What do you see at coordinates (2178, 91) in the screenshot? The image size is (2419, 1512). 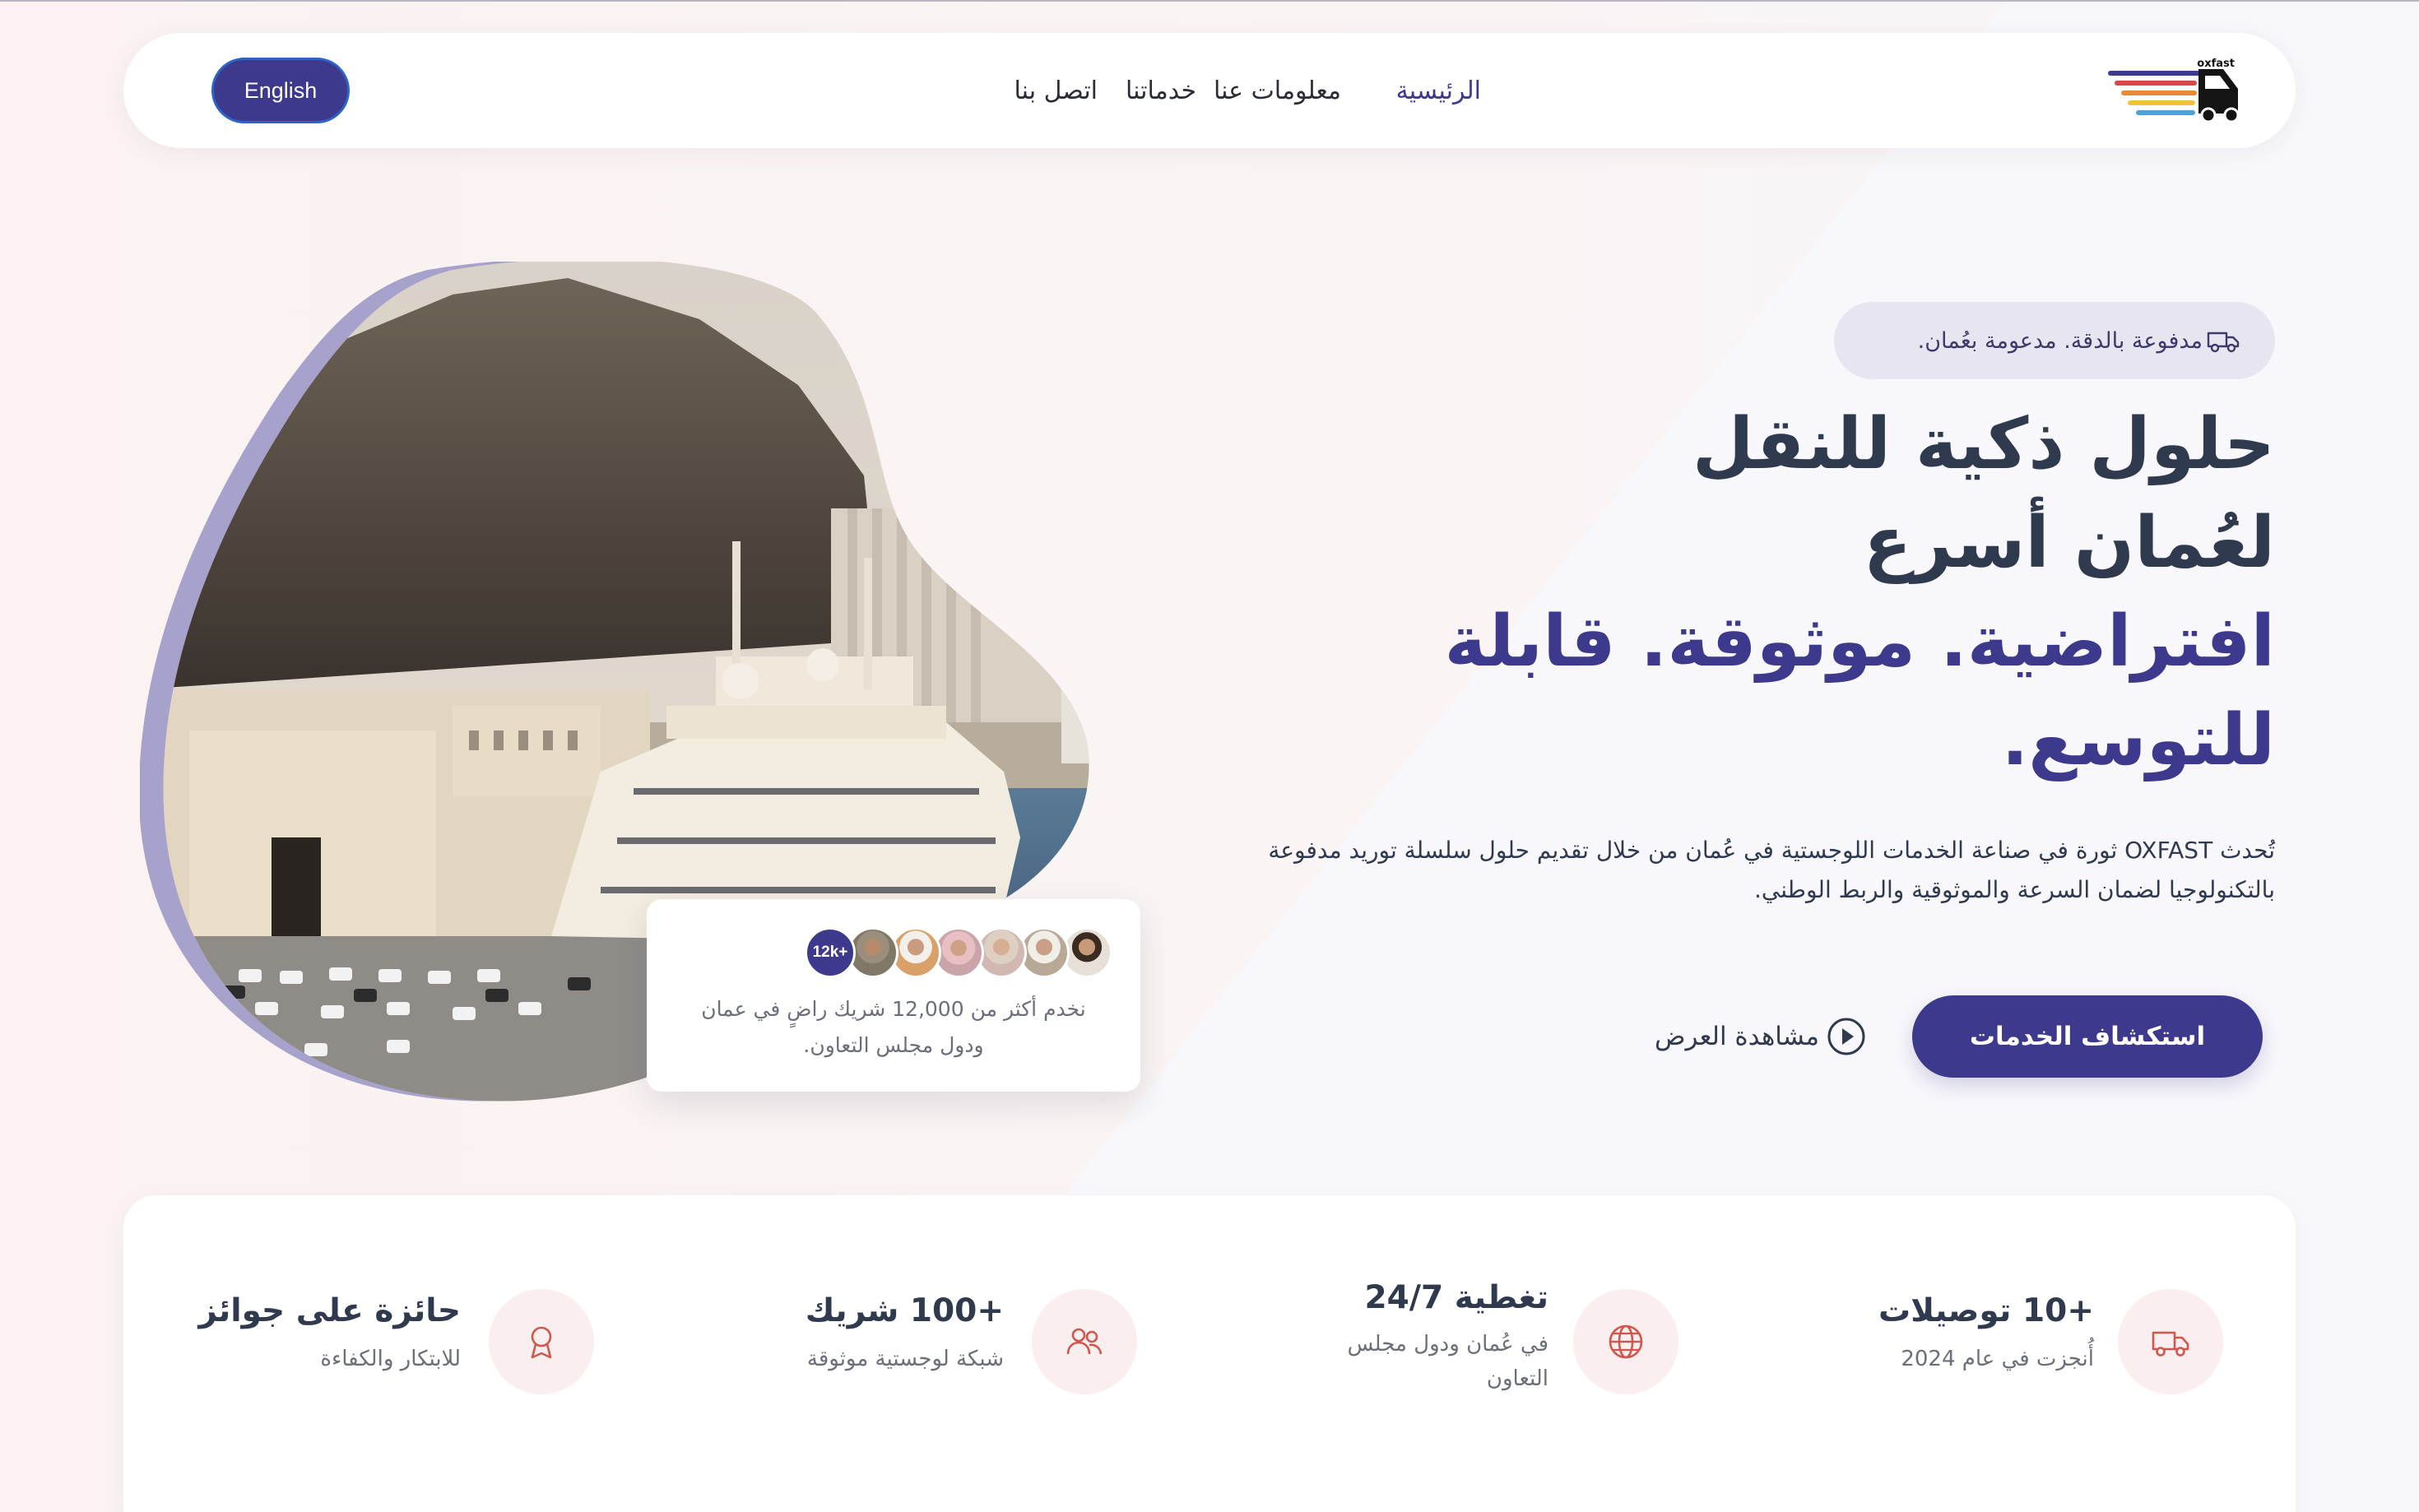 I see `brand-logo: oxfast` at bounding box center [2178, 91].